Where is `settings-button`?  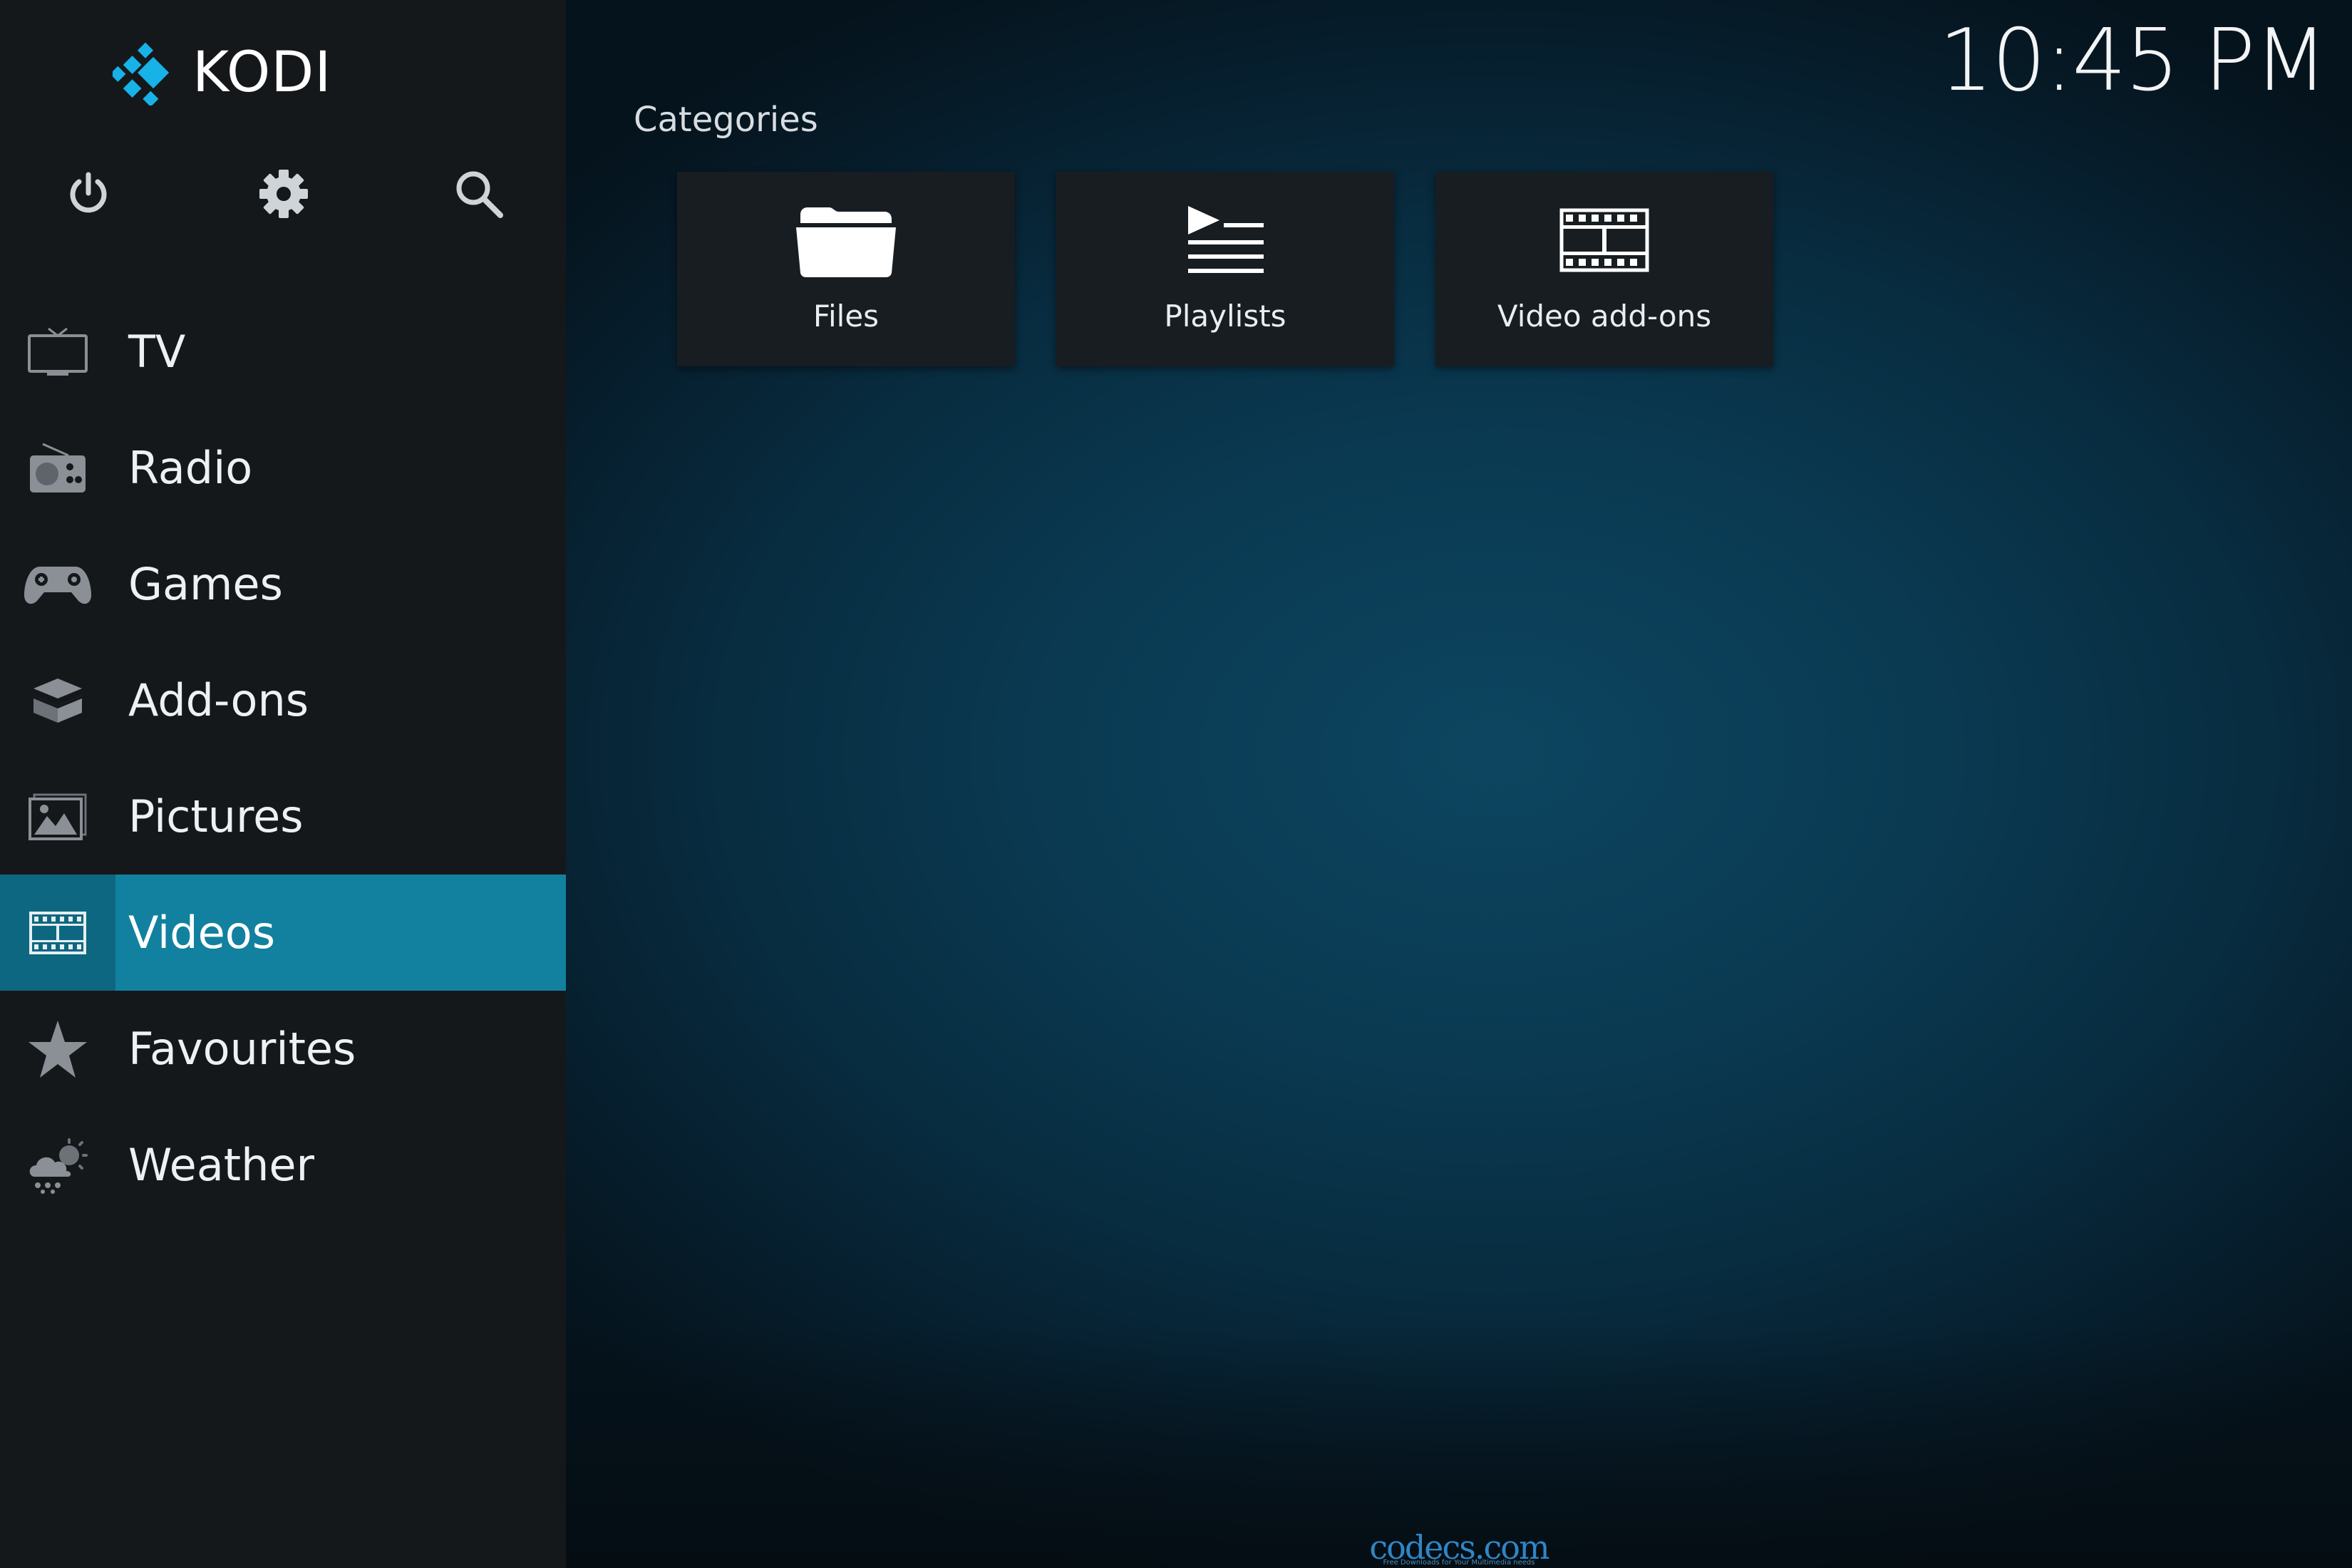 settings-button is located at coordinates (284, 194).